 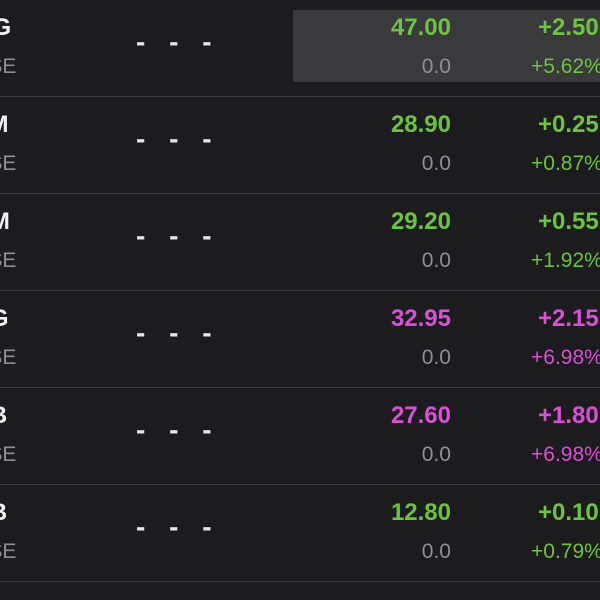 I want to click on stock-change: +0.55, so click(x=568, y=221).